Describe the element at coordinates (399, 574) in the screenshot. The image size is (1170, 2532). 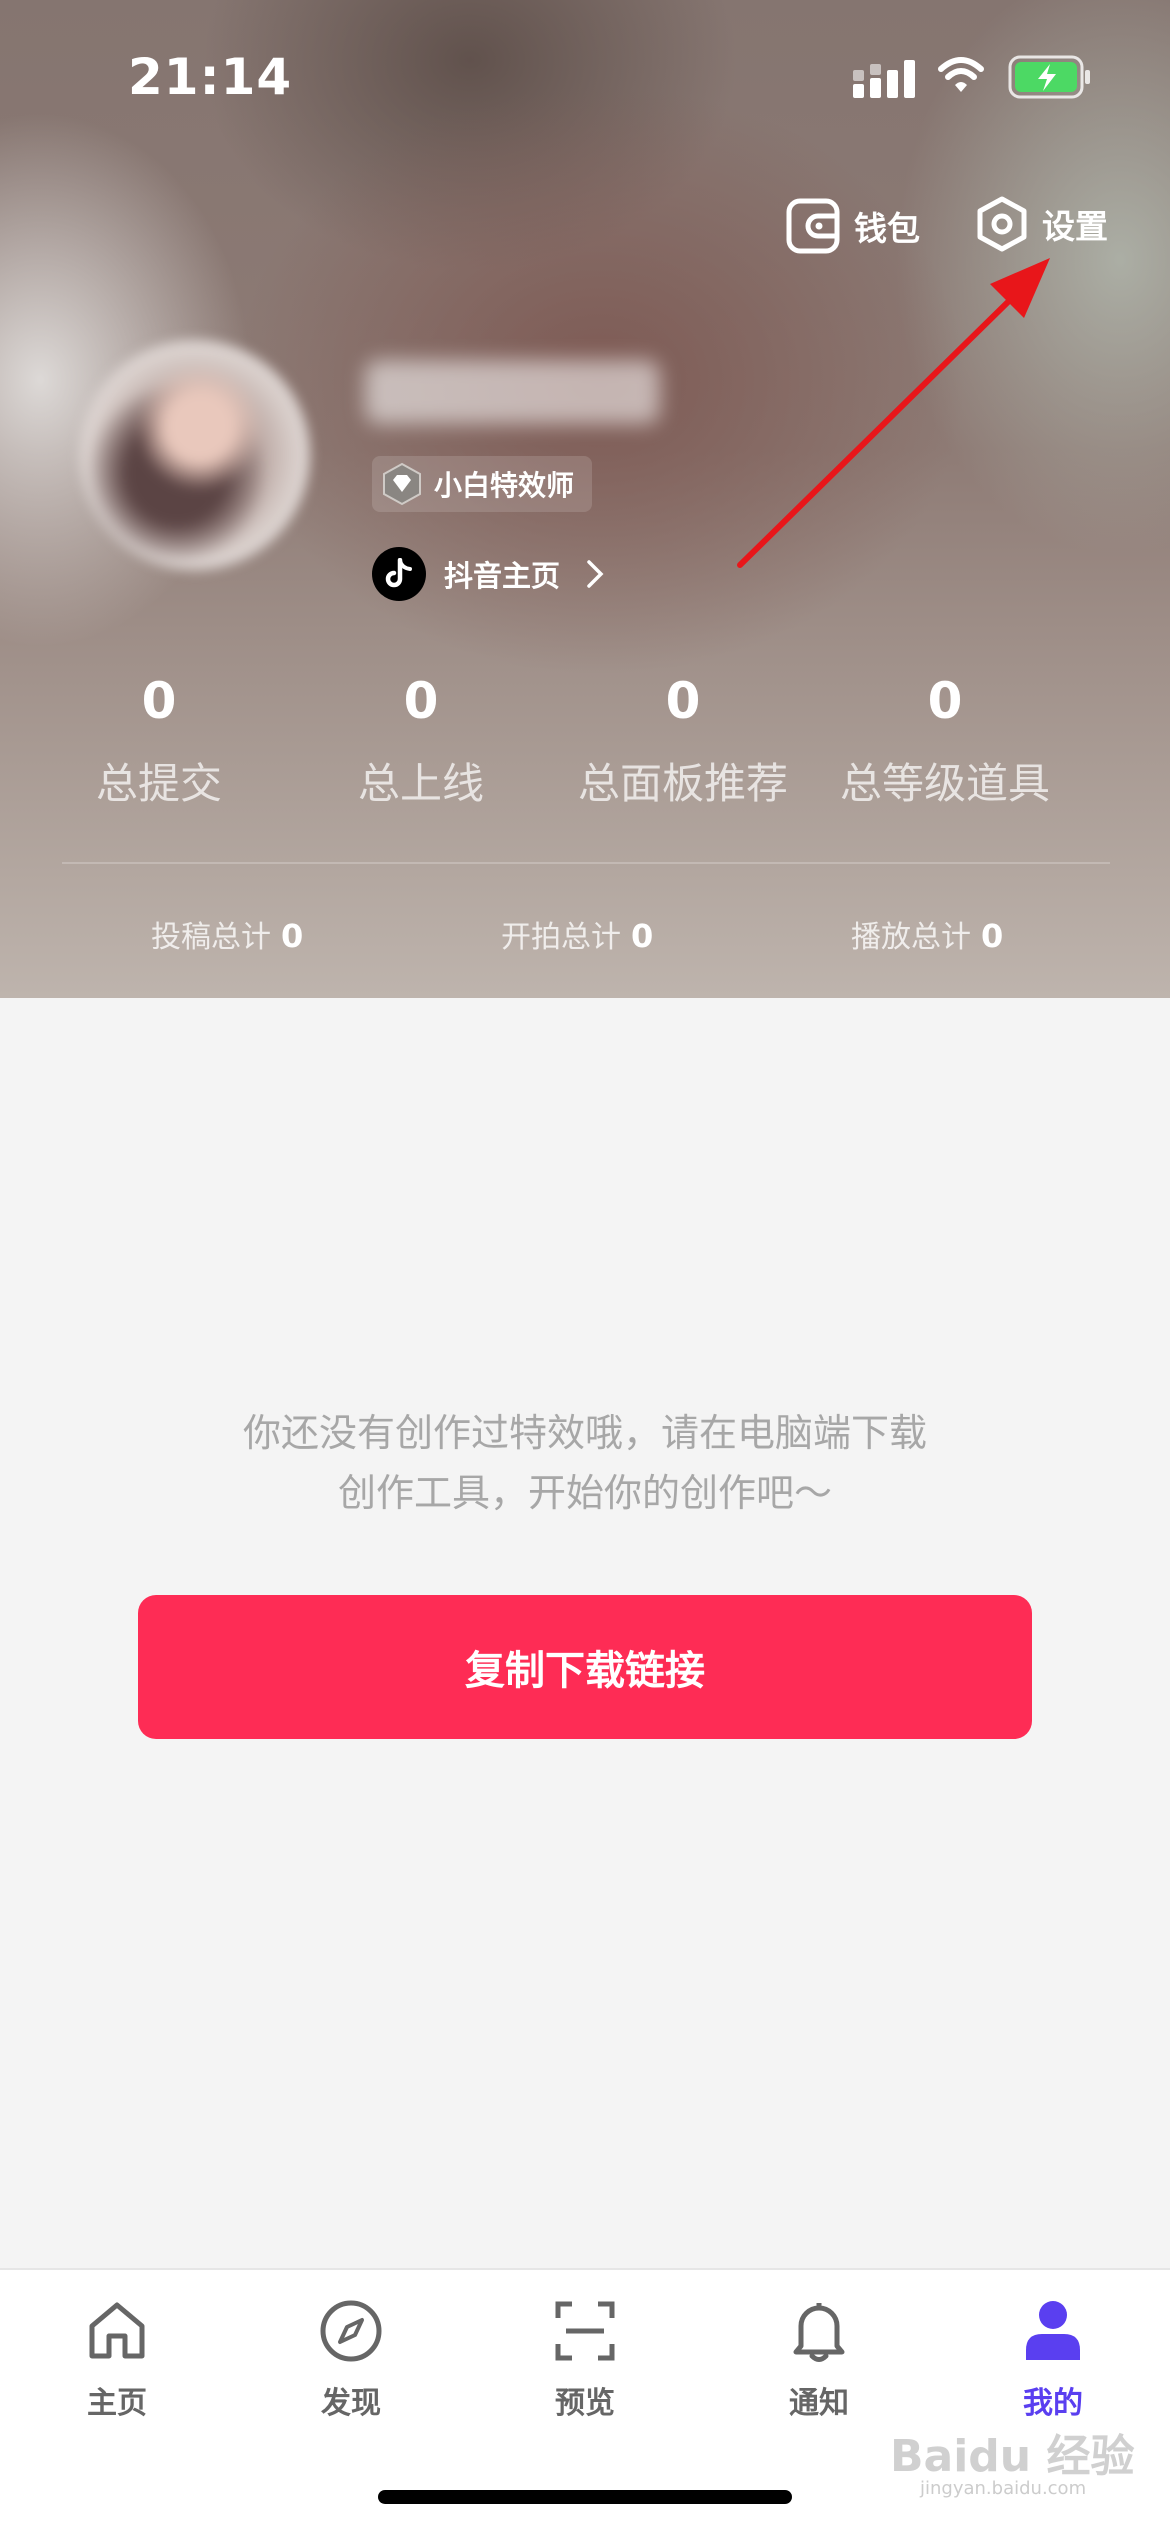
I see `tiktok-icon` at that location.